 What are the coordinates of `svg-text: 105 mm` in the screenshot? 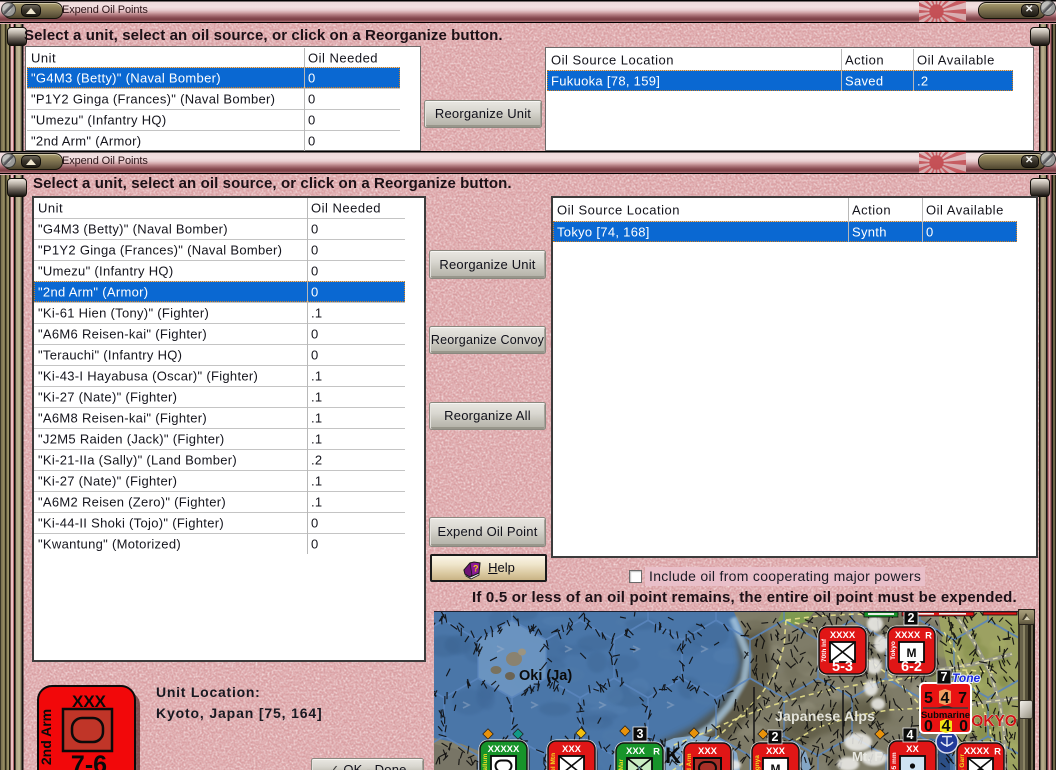 It's located at (894, 761).